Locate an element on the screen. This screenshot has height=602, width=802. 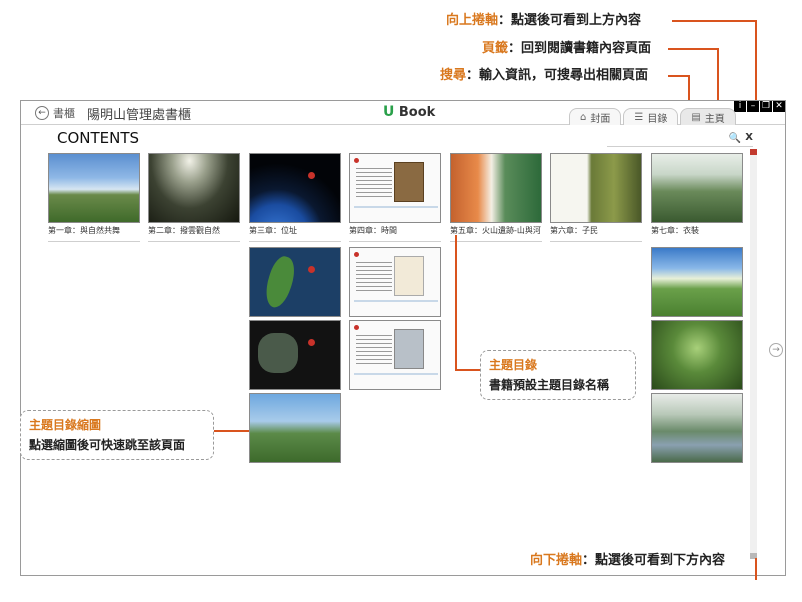
brand-name: Book is located at coordinates (415, 112).